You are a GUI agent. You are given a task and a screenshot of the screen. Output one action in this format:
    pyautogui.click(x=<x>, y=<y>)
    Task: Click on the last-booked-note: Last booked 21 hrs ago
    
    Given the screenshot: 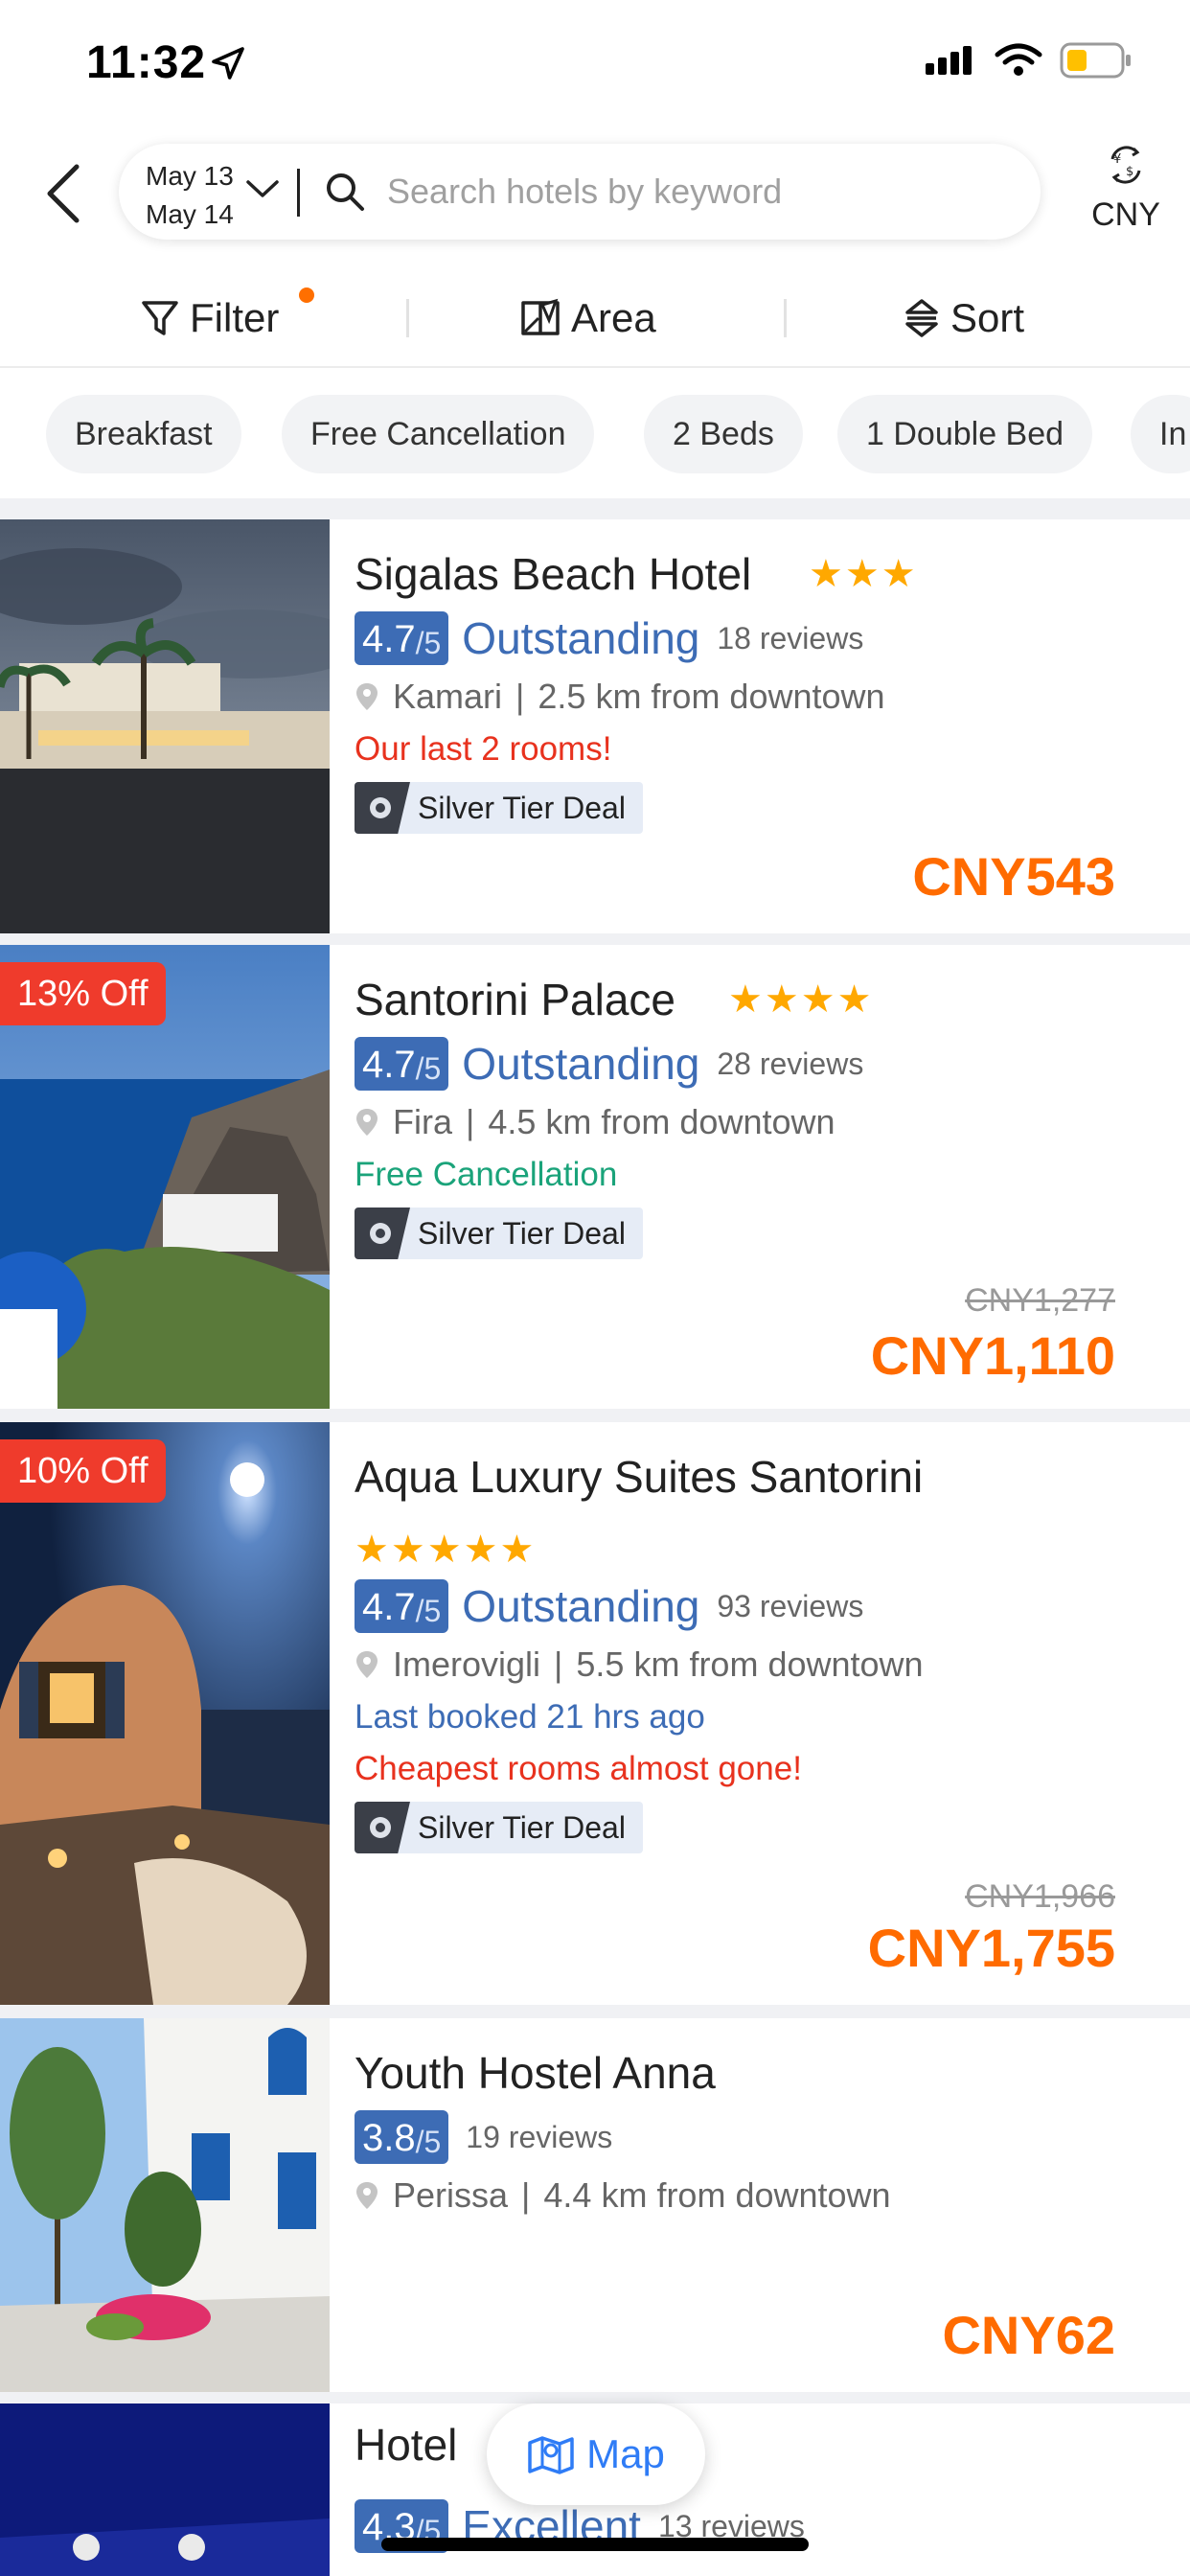 What is the action you would take?
    pyautogui.click(x=530, y=1717)
    